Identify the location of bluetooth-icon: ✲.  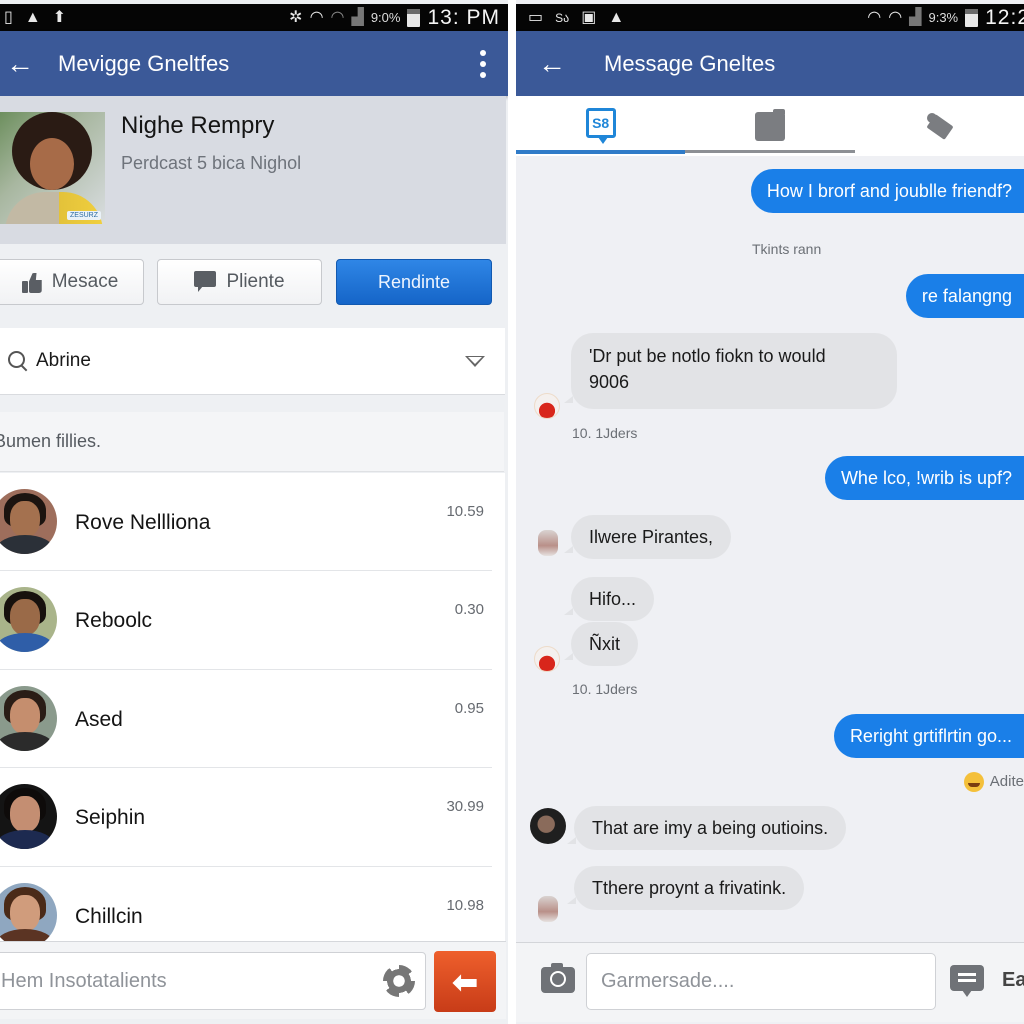
(296, 17).